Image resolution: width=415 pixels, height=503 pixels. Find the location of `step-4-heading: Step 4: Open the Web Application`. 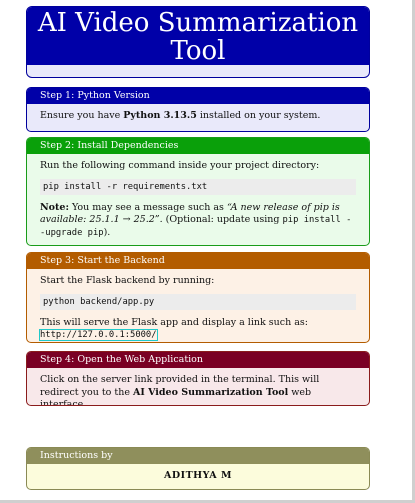

step-4-heading: Step 4: Open the Web Application is located at coordinates (198, 360).